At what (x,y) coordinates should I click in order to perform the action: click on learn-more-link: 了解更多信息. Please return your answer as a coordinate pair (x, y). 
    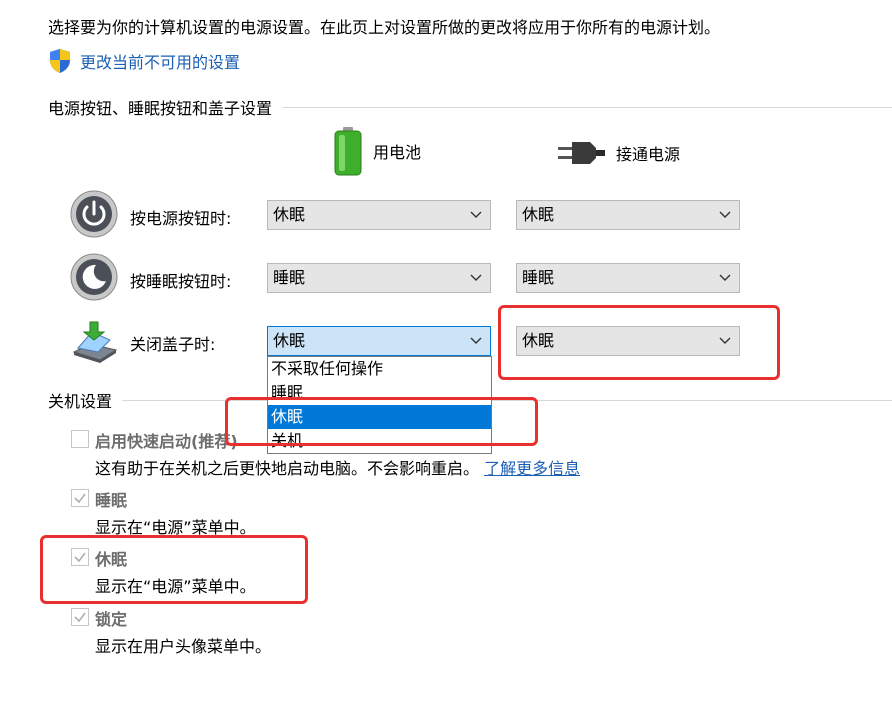
    Looking at the image, I should click on (532, 468).